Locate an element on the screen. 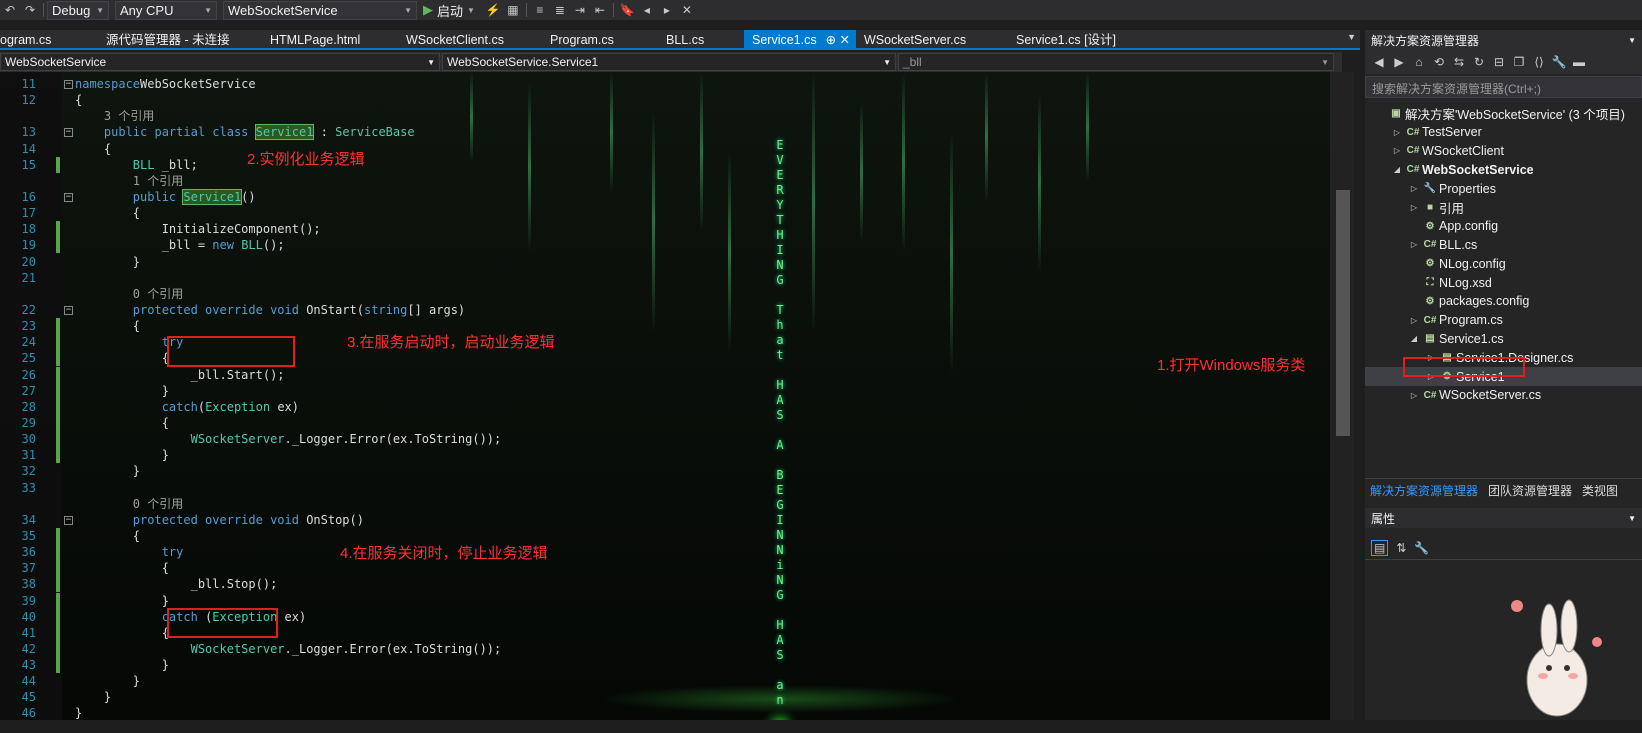  code-line: 17 { is located at coordinates (665, 213).